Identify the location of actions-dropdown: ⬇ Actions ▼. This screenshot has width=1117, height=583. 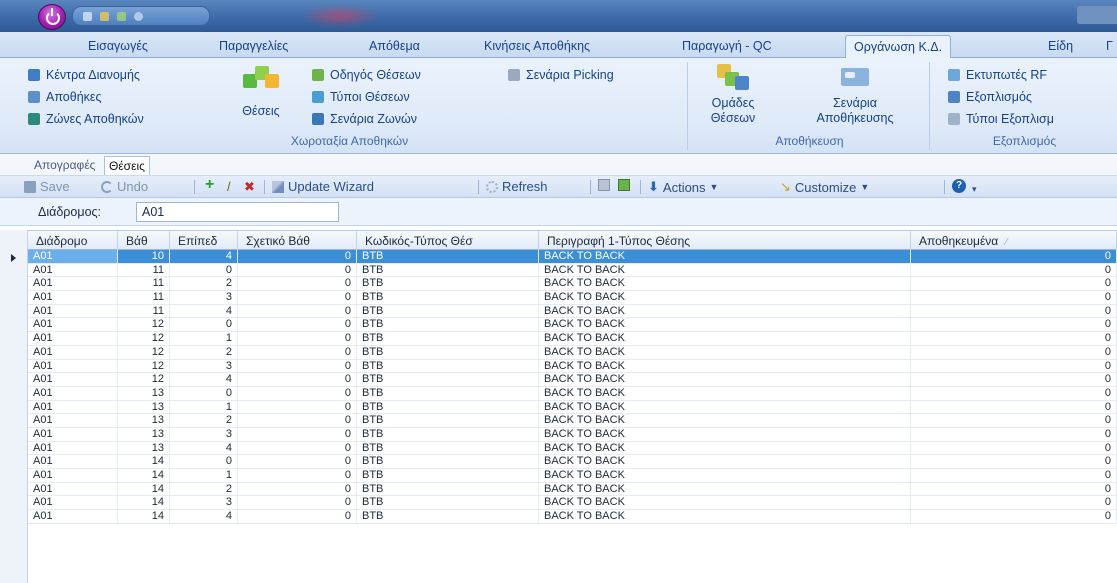
(683, 187).